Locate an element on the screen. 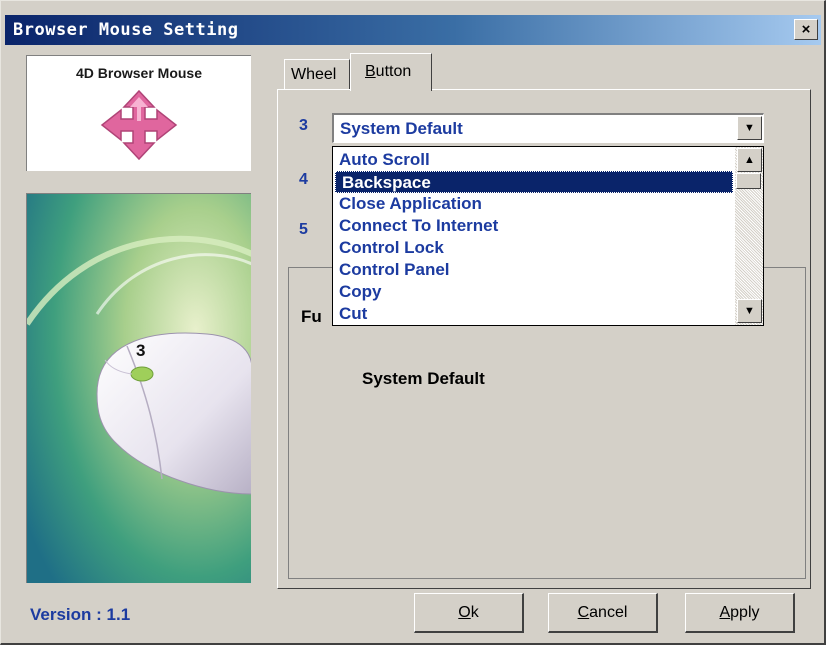  function-label: Fu is located at coordinates (311, 316).